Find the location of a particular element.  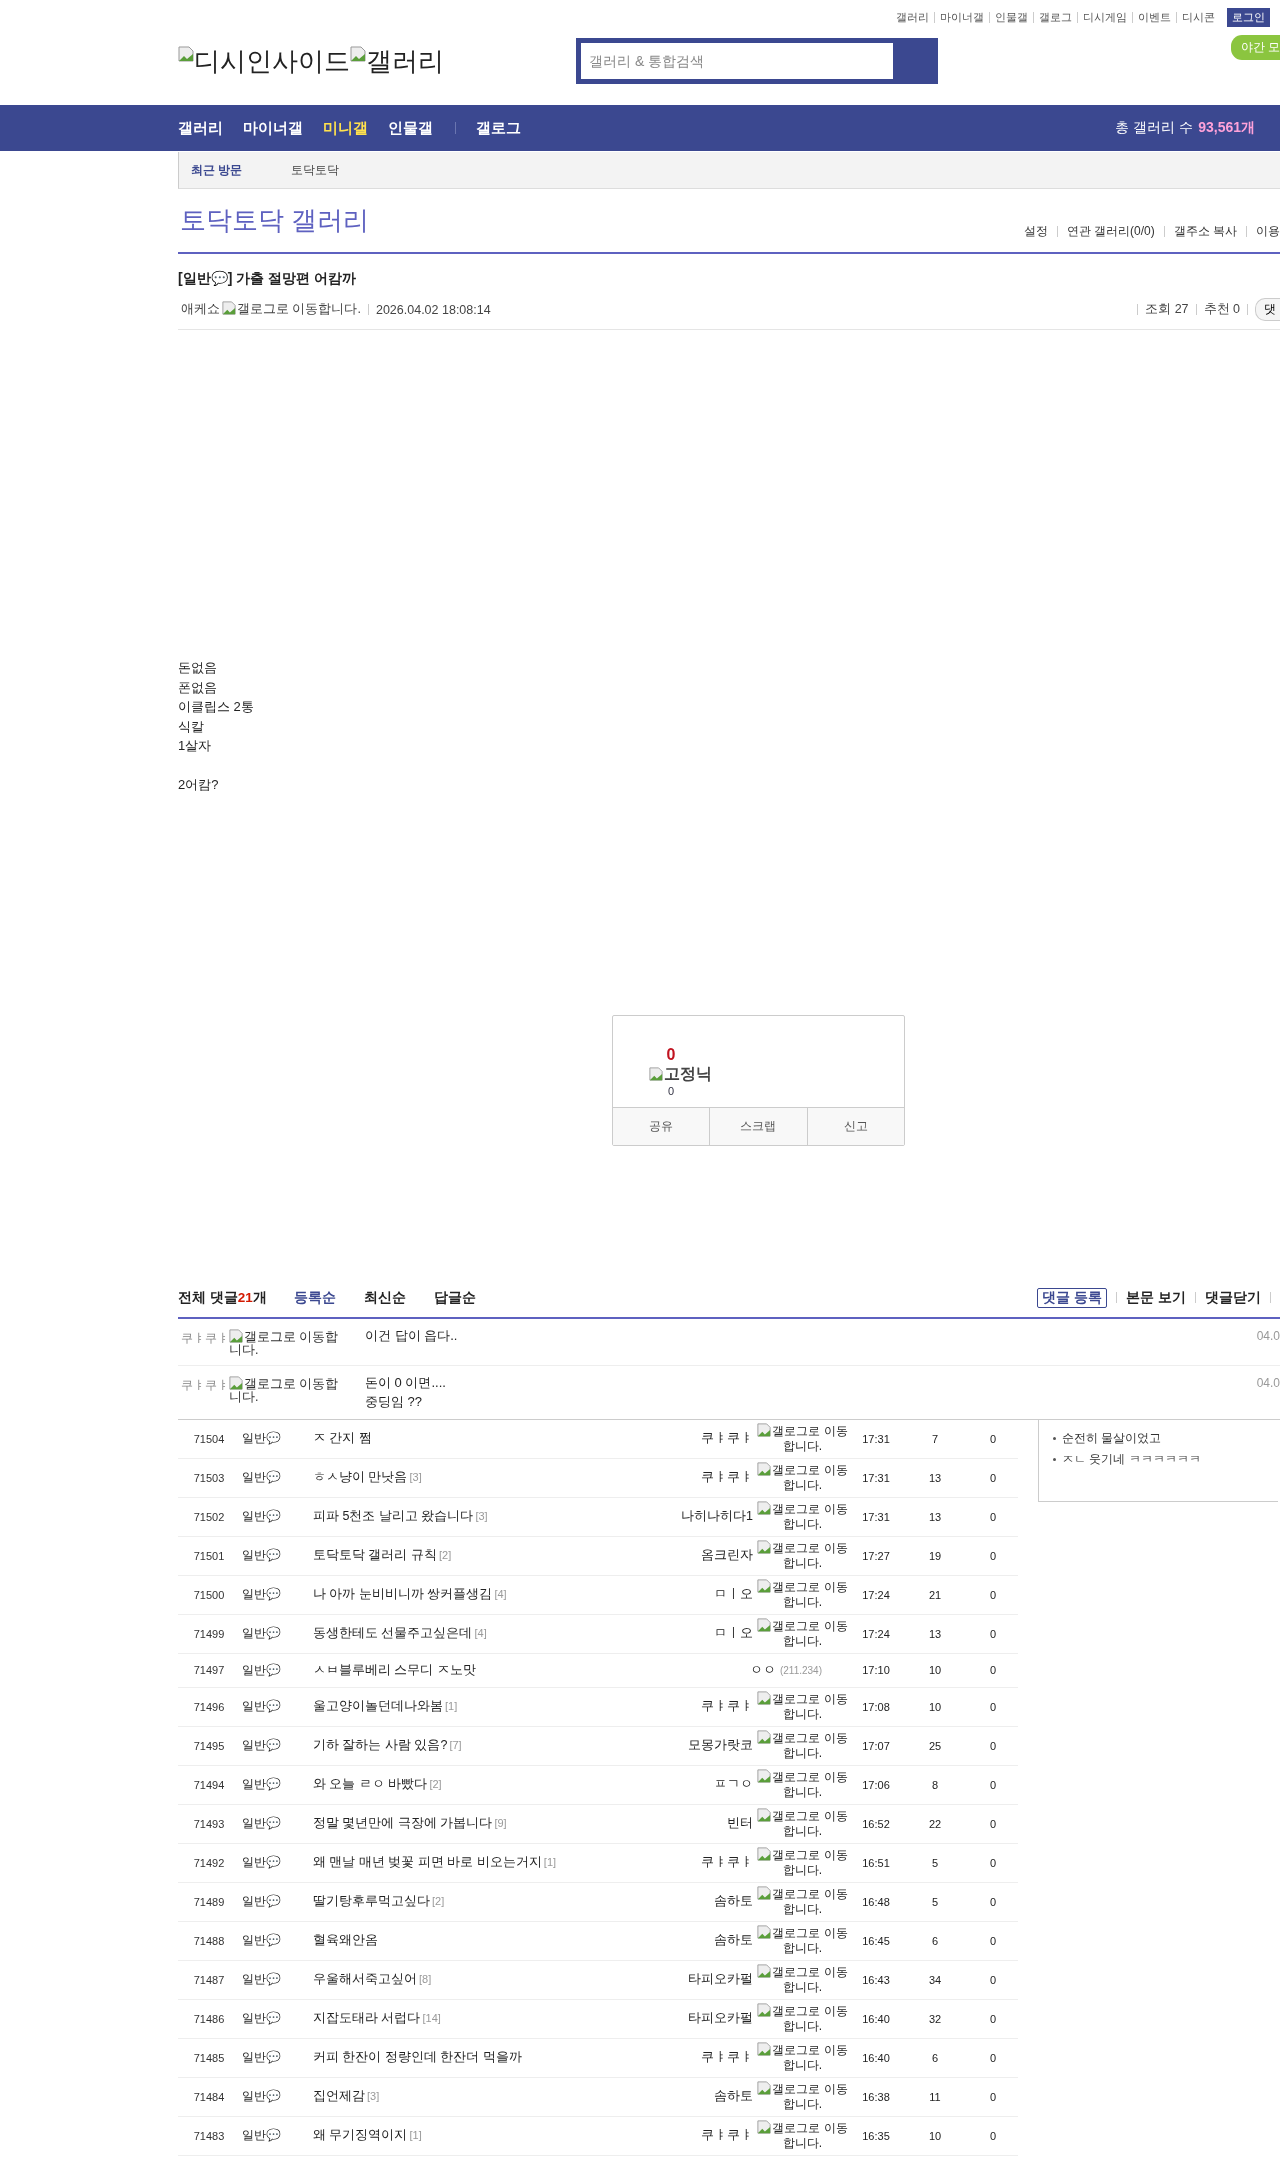

comment-button: 댓 is located at coordinates (1267, 309).